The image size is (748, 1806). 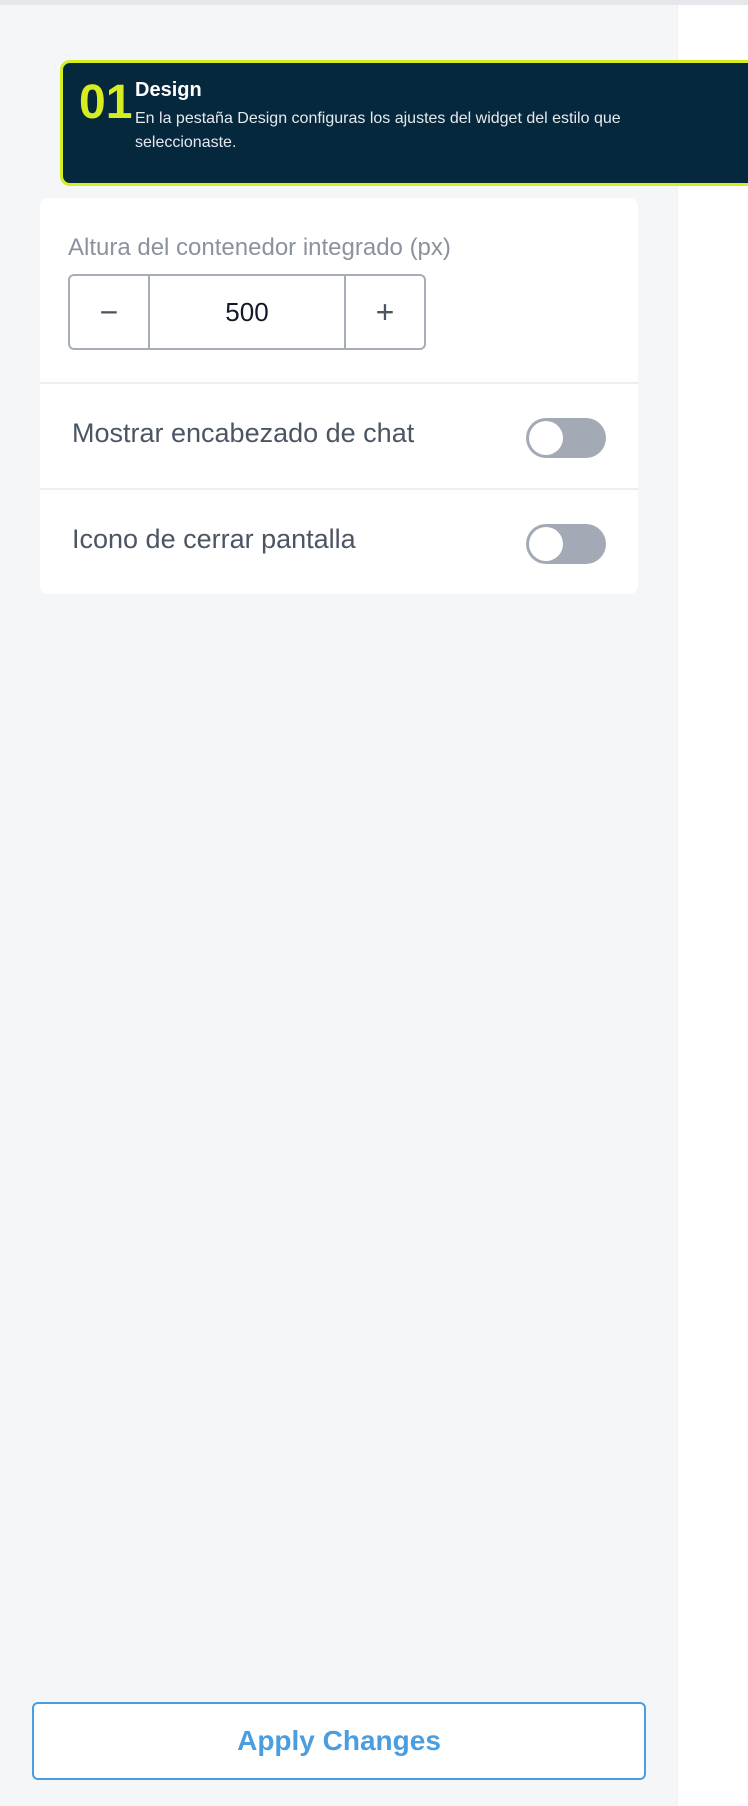 I want to click on container-height-input: 500, so click(x=247, y=312).